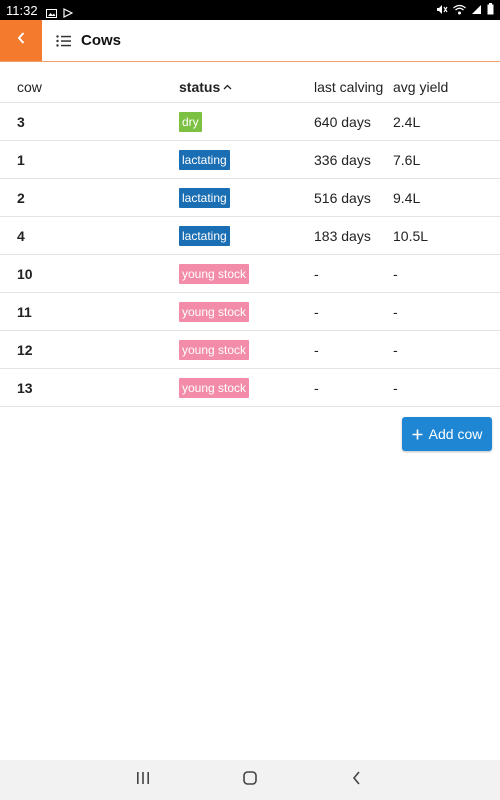 This screenshot has height=800, width=500. I want to click on signal-icon, so click(476, 10).